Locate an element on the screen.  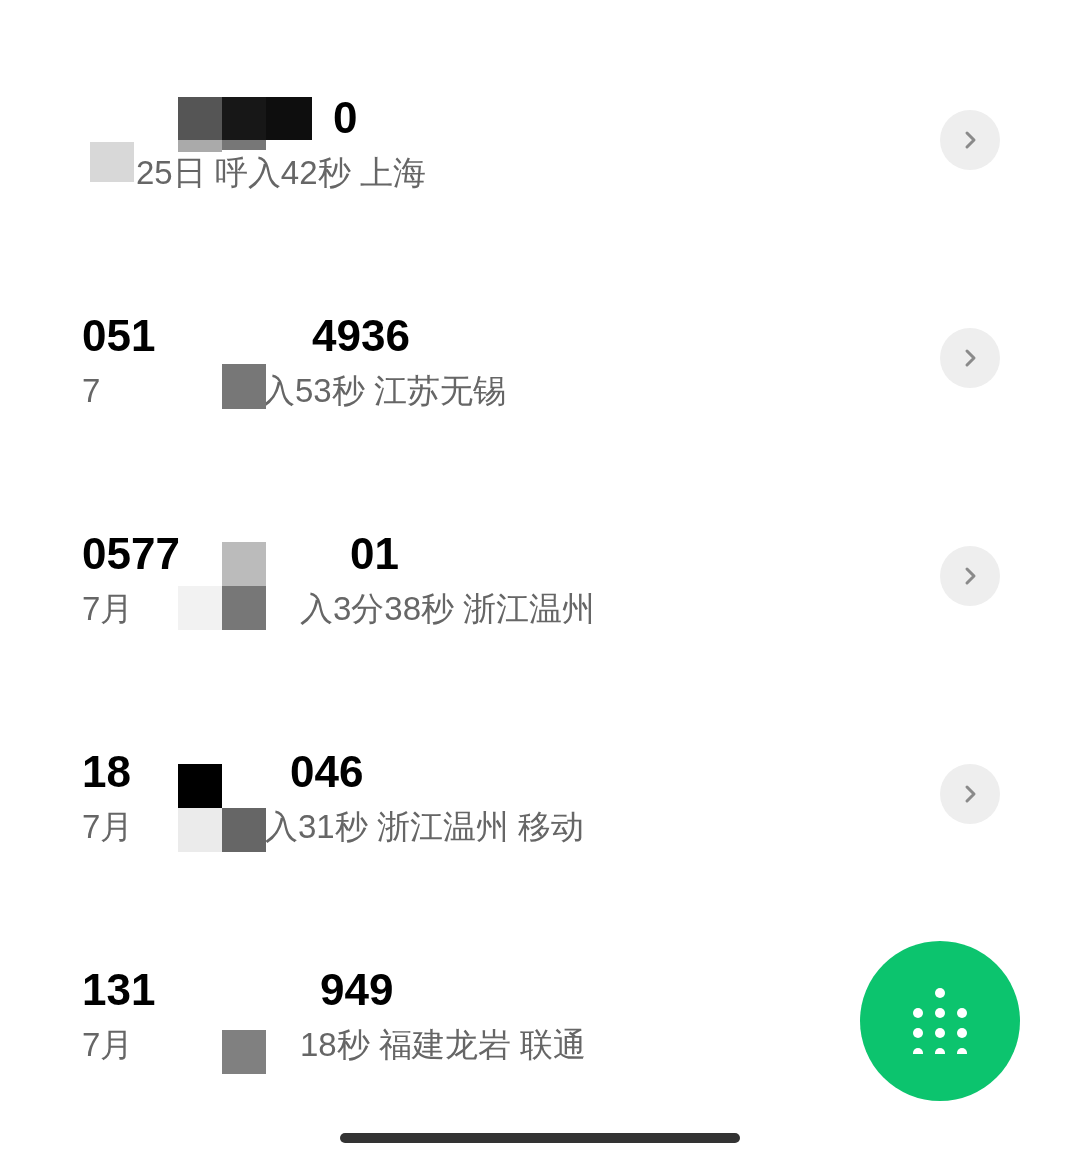
home-indicator is located at coordinates (540, 1138).